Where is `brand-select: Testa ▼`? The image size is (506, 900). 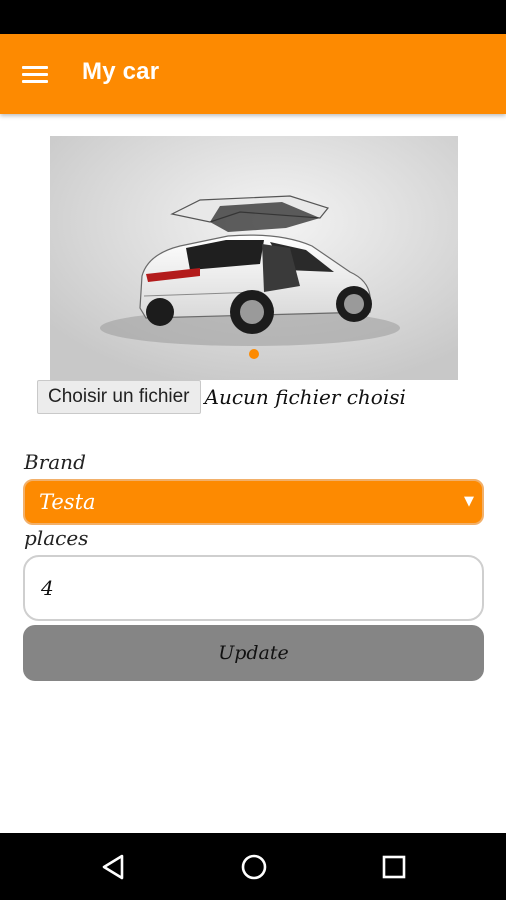
brand-select: Testa ▼ is located at coordinates (253, 502).